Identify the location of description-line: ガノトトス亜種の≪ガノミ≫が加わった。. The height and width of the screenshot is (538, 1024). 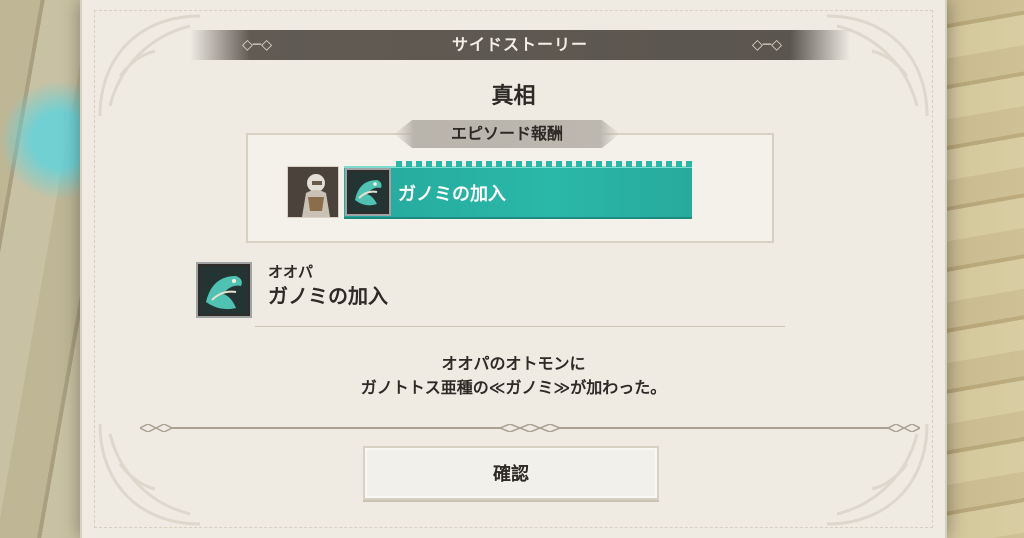
(513, 387).